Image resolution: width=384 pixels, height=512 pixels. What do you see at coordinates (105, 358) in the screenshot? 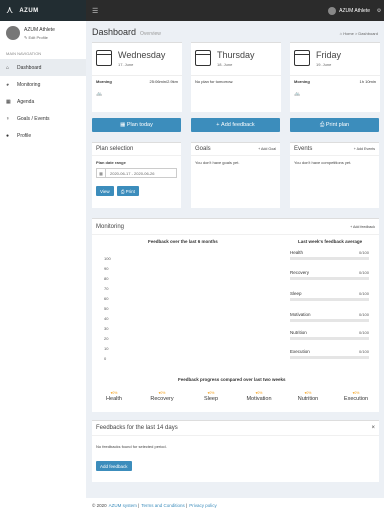
I see `y-tick: 0` at bounding box center [105, 358].